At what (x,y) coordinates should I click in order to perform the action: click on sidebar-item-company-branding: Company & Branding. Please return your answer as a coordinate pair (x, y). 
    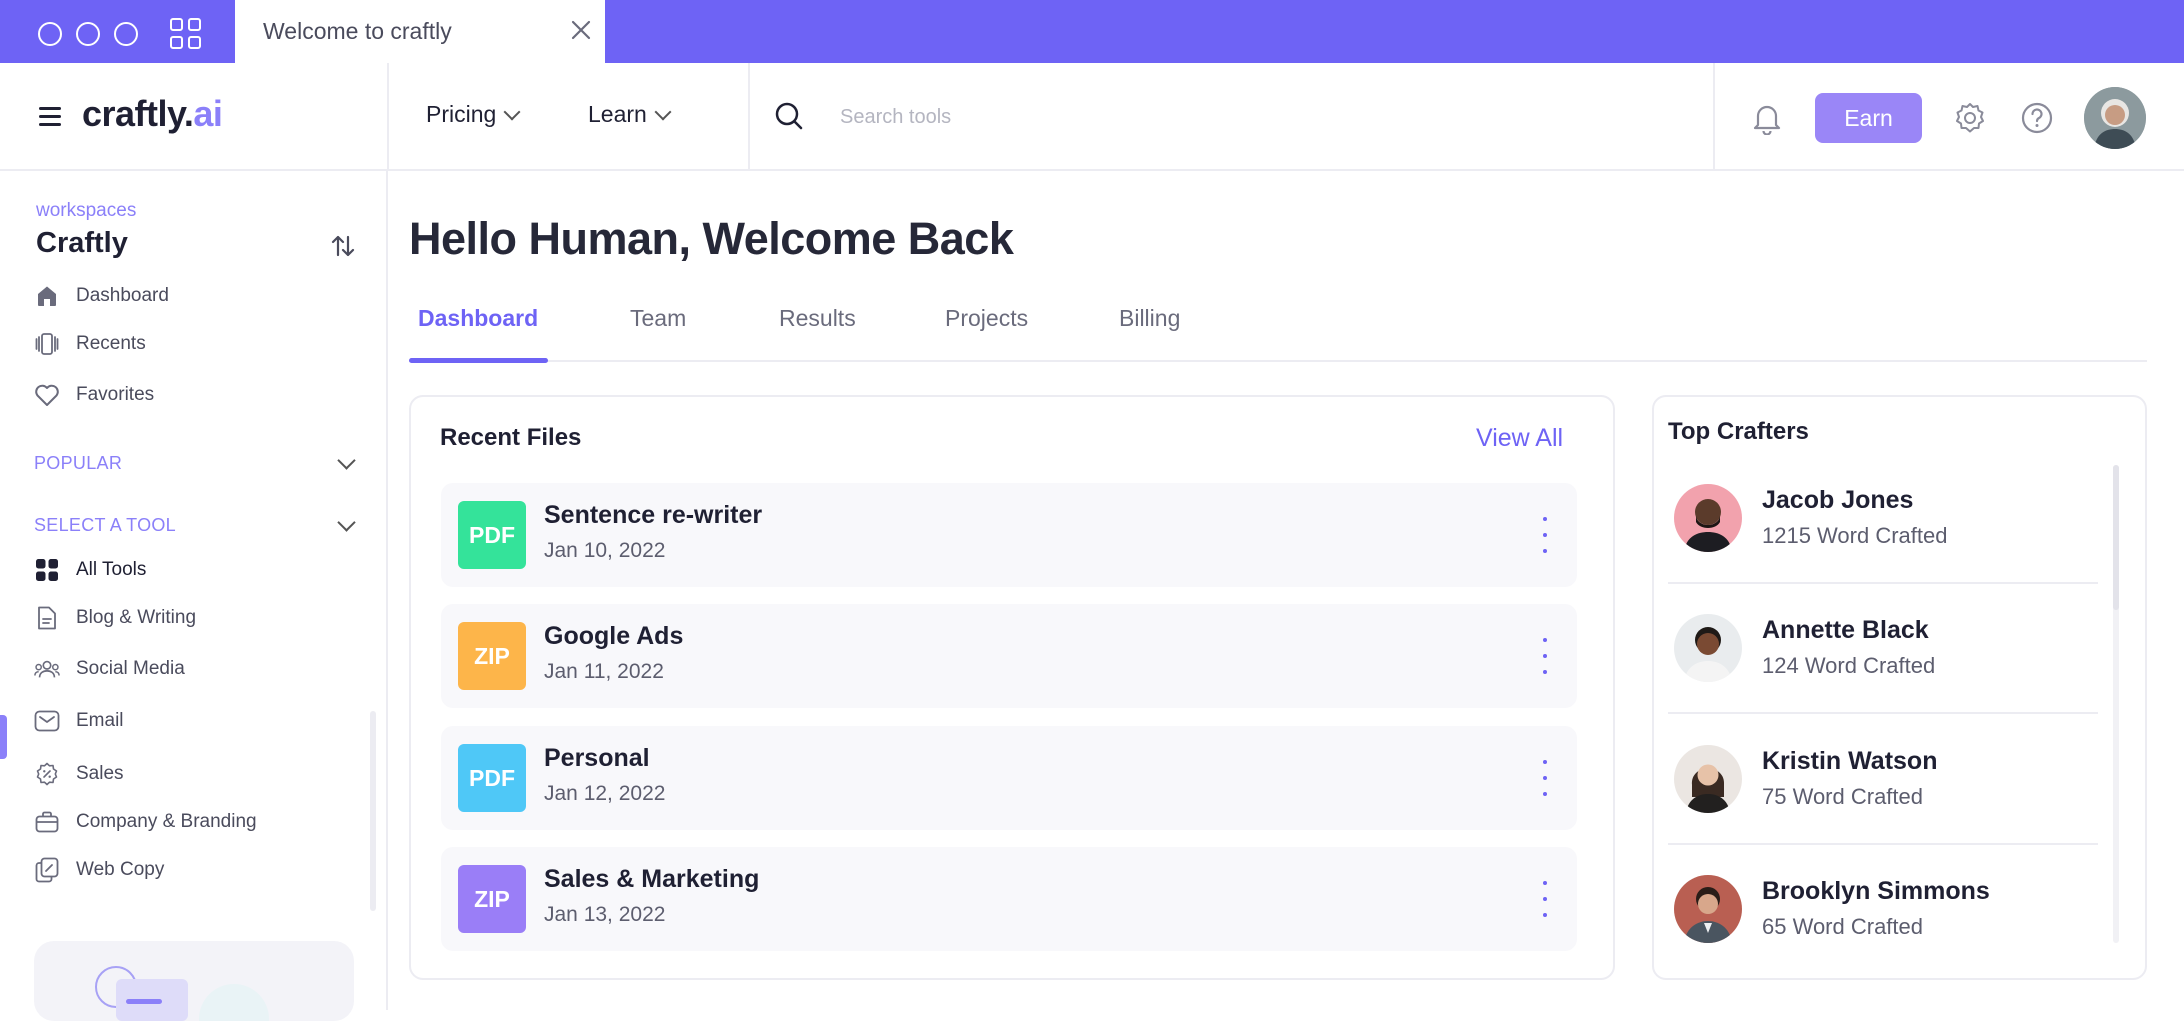
    Looking at the image, I should click on (145, 822).